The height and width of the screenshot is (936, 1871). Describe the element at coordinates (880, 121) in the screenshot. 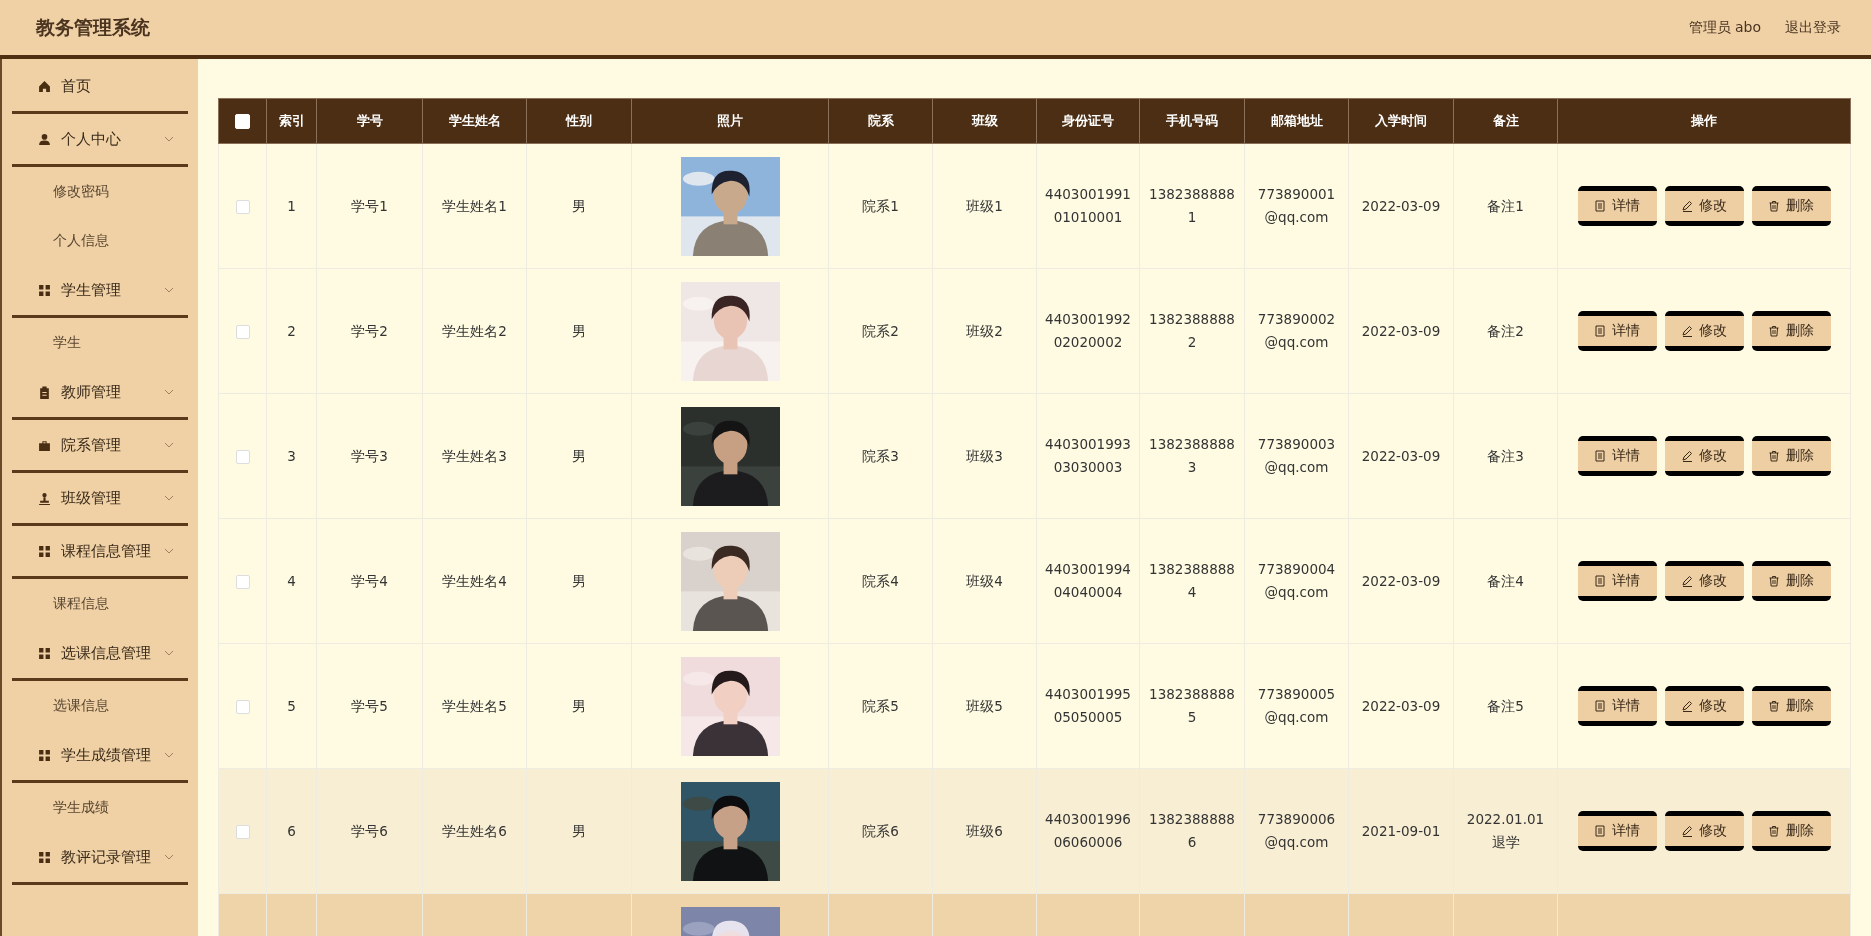

I see `column-header: 院系` at that location.